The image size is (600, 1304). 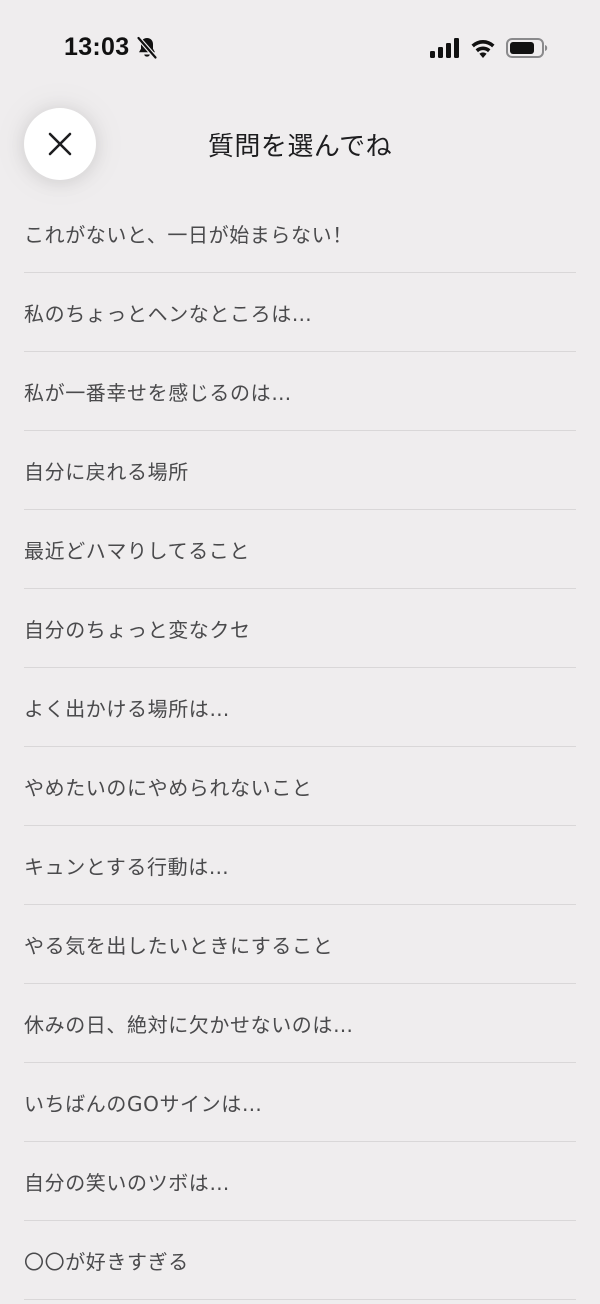 What do you see at coordinates (527, 48) in the screenshot?
I see `battery-icon` at bounding box center [527, 48].